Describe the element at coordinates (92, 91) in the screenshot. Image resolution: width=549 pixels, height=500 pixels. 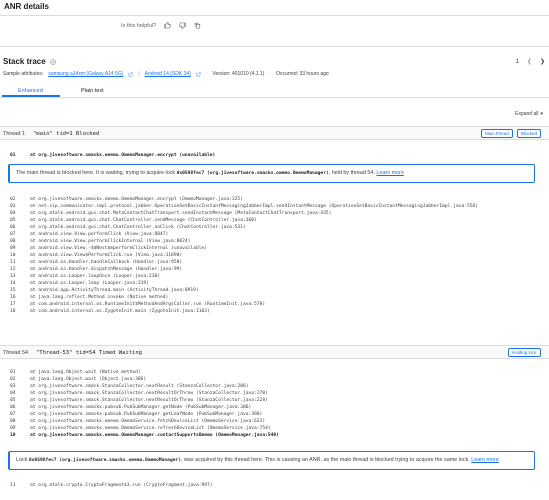
I see `tab-plain-text: Plain text` at that location.